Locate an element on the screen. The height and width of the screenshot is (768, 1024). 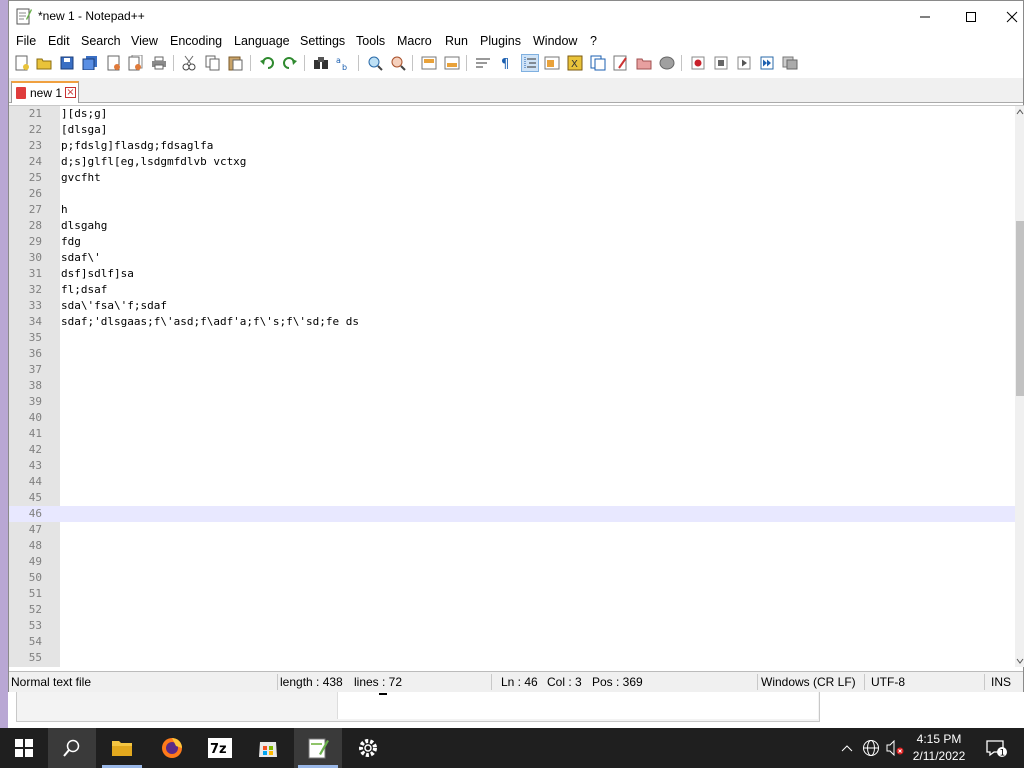
function-list-icon is located at coordinates (598, 63).